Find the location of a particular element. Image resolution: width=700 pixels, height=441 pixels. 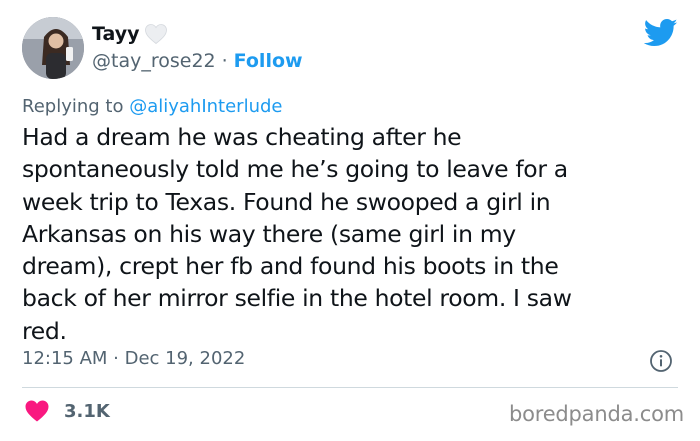

author-handle-row: @tay_rose22 · Follow is located at coordinates (197, 61).